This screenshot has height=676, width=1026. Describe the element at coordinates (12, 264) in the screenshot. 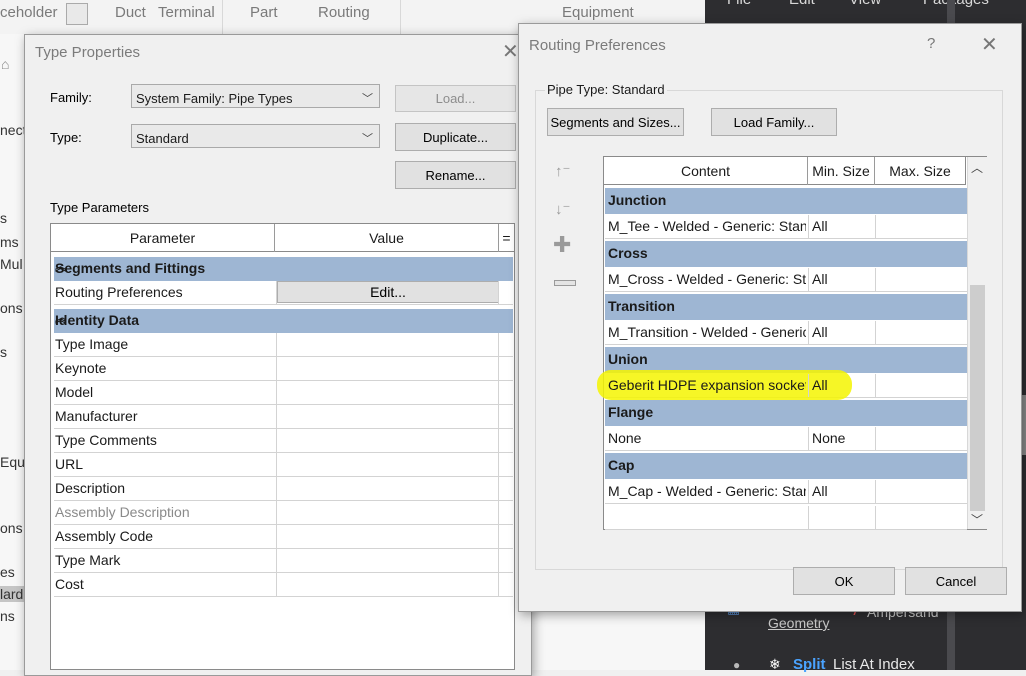

I see `browser-item: Mul` at that location.